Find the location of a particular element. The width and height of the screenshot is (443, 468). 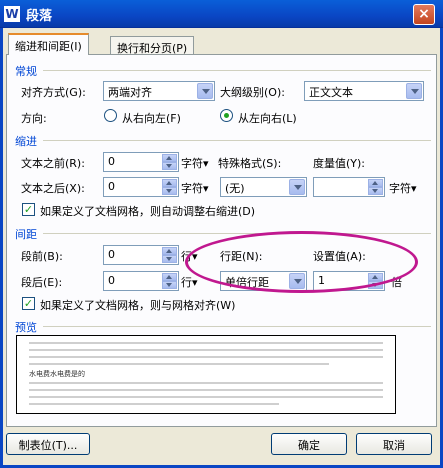

alignment-select: 两端对齐 is located at coordinates (159, 91).